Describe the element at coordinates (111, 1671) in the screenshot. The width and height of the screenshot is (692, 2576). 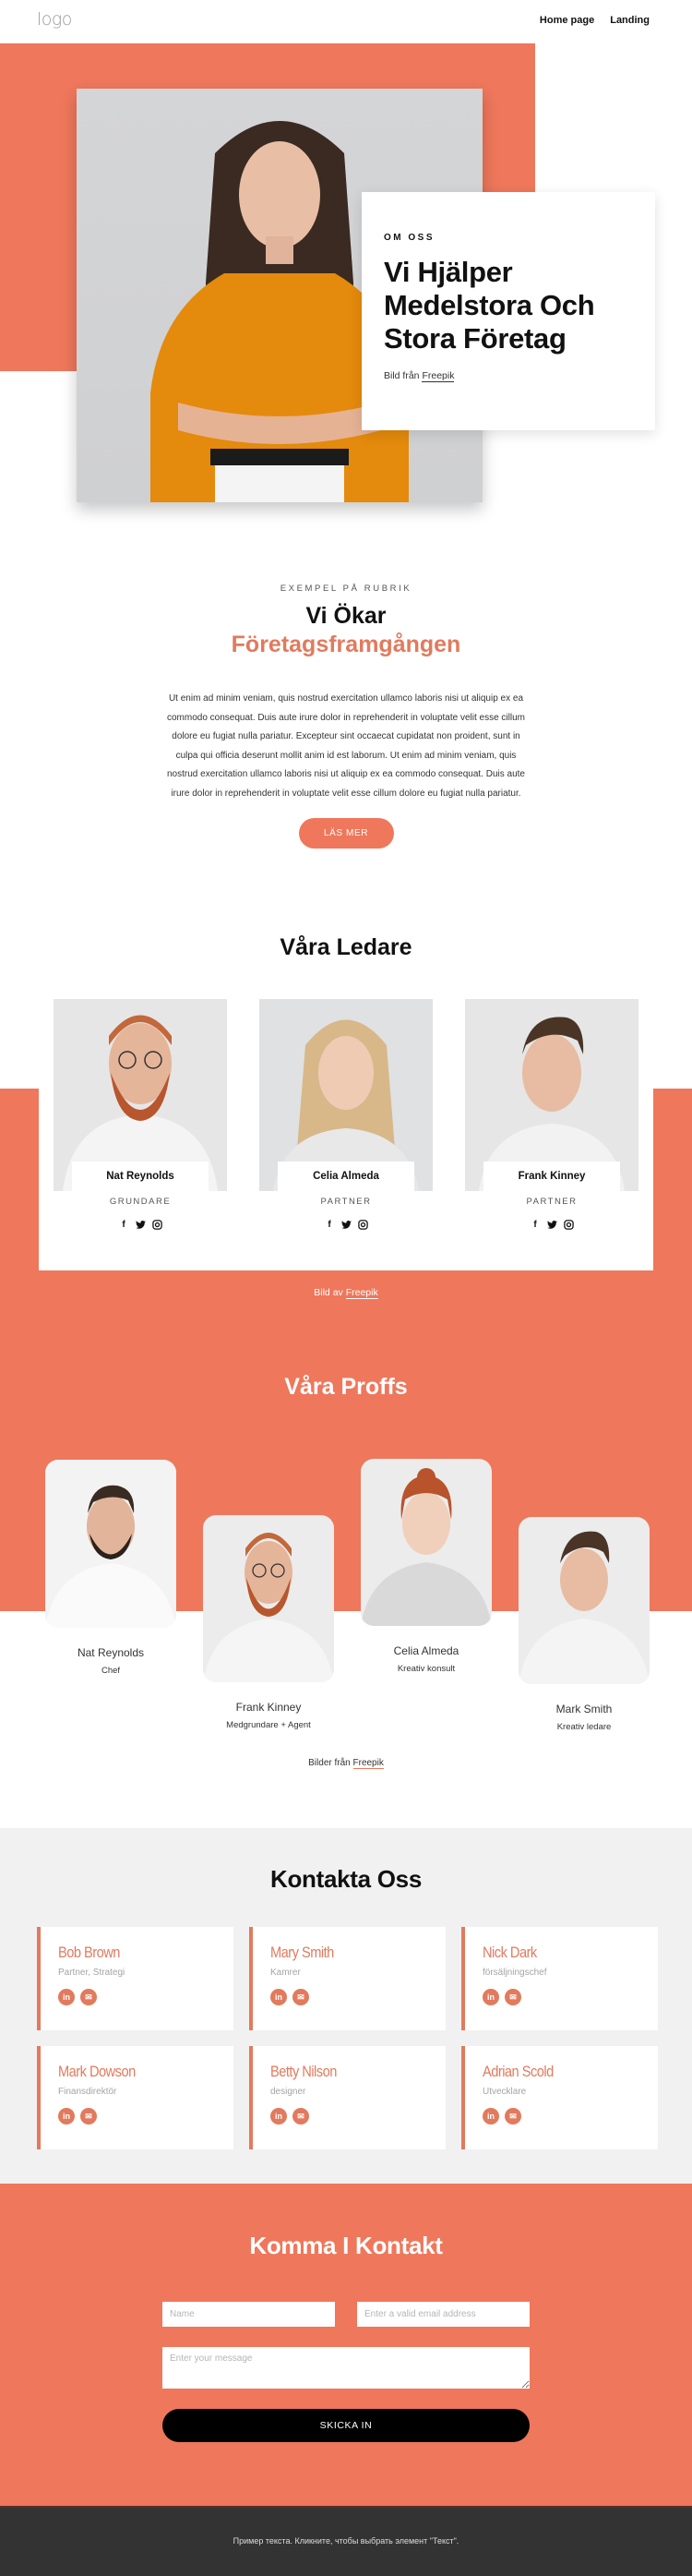
I see `pro-role: Chef` at that location.